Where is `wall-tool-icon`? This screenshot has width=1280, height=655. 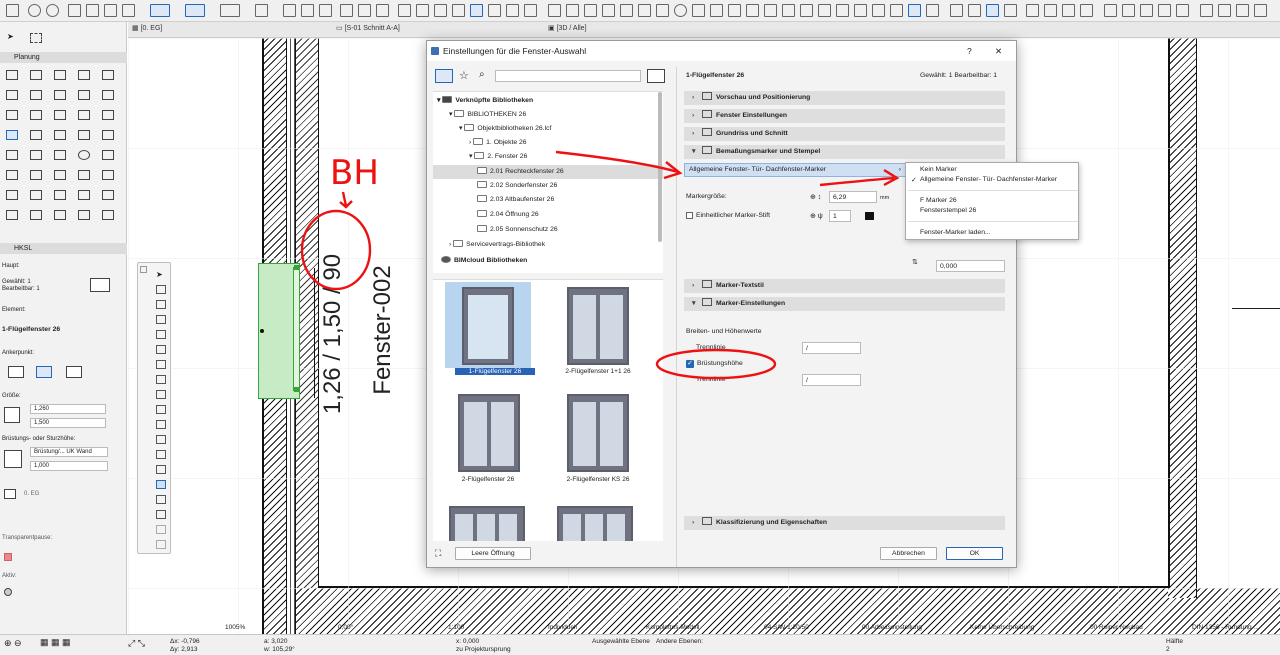 wall-tool-icon is located at coordinates (12, 75).